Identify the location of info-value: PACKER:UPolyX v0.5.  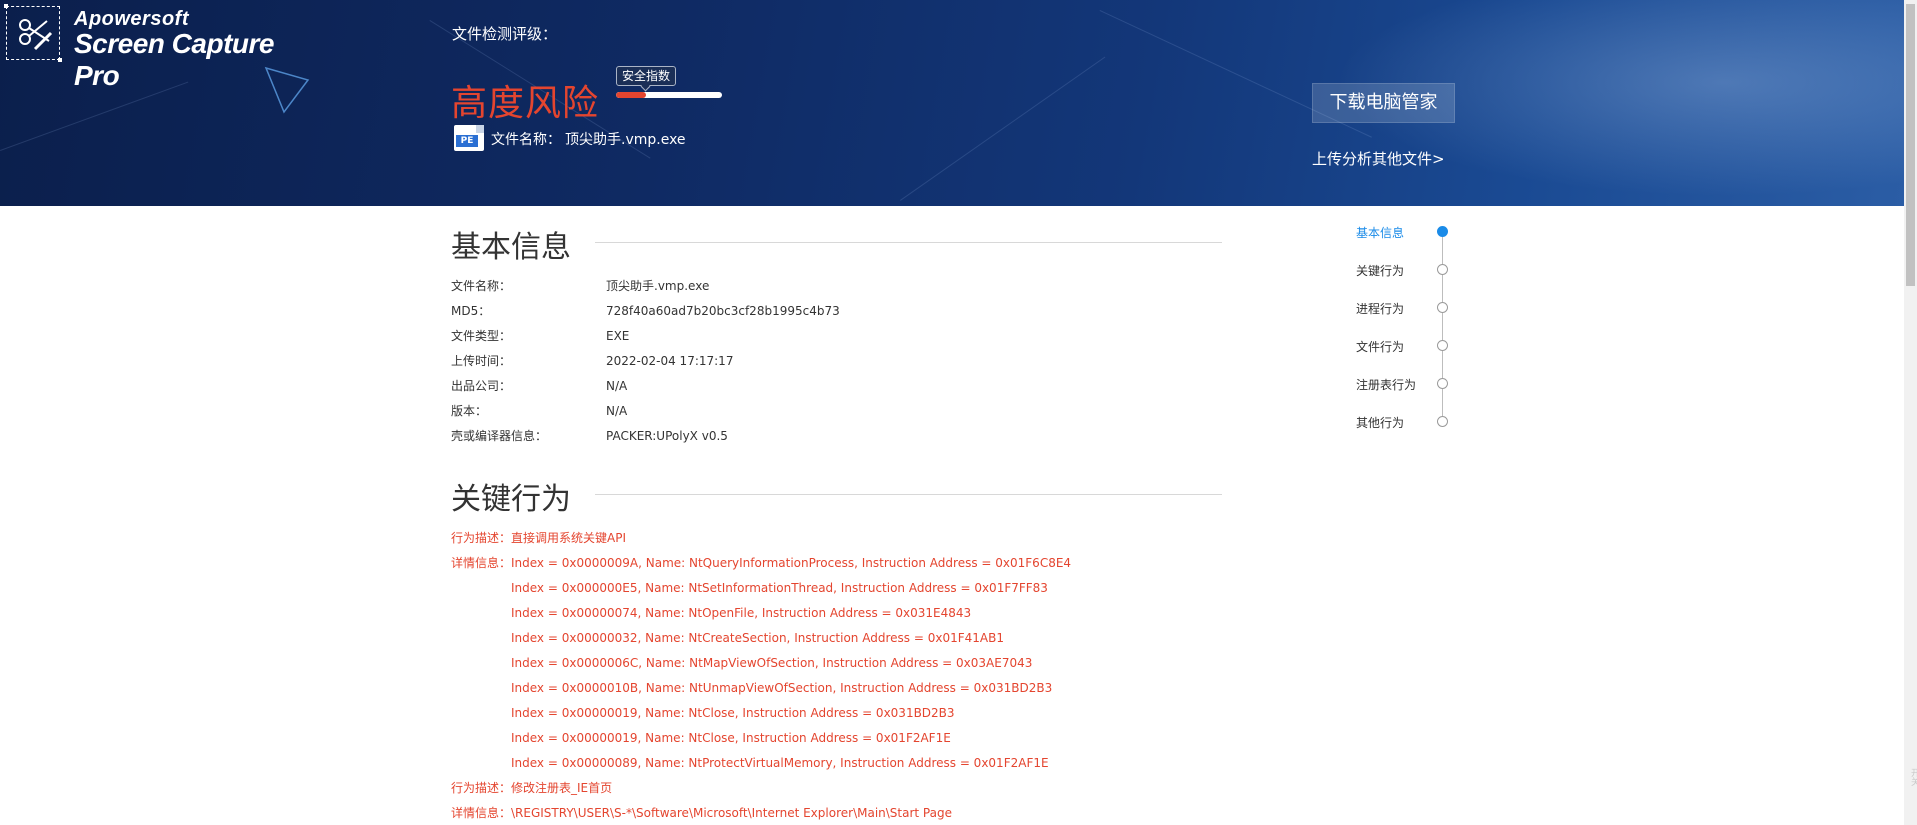
(667, 436).